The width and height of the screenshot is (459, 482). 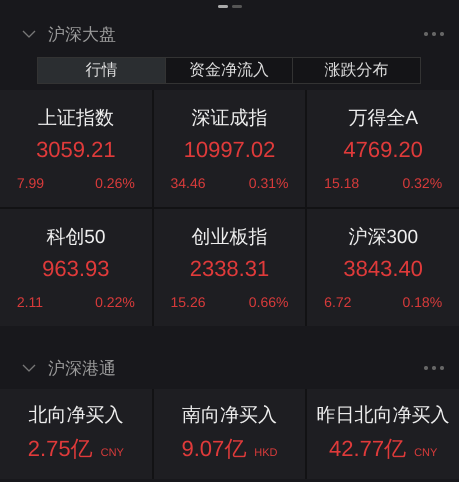 What do you see at coordinates (82, 369) in the screenshot?
I see `section-title: 沪深港通` at bounding box center [82, 369].